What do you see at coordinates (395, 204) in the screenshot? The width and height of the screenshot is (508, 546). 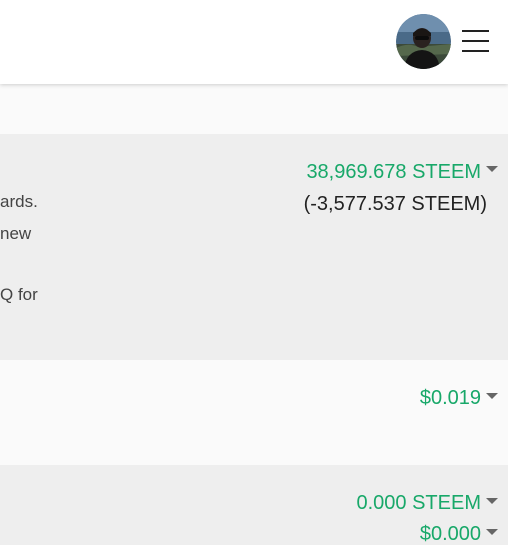 I see `steem-balance-change: (-3,577.537 STEEM)` at bounding box center [395, 204].